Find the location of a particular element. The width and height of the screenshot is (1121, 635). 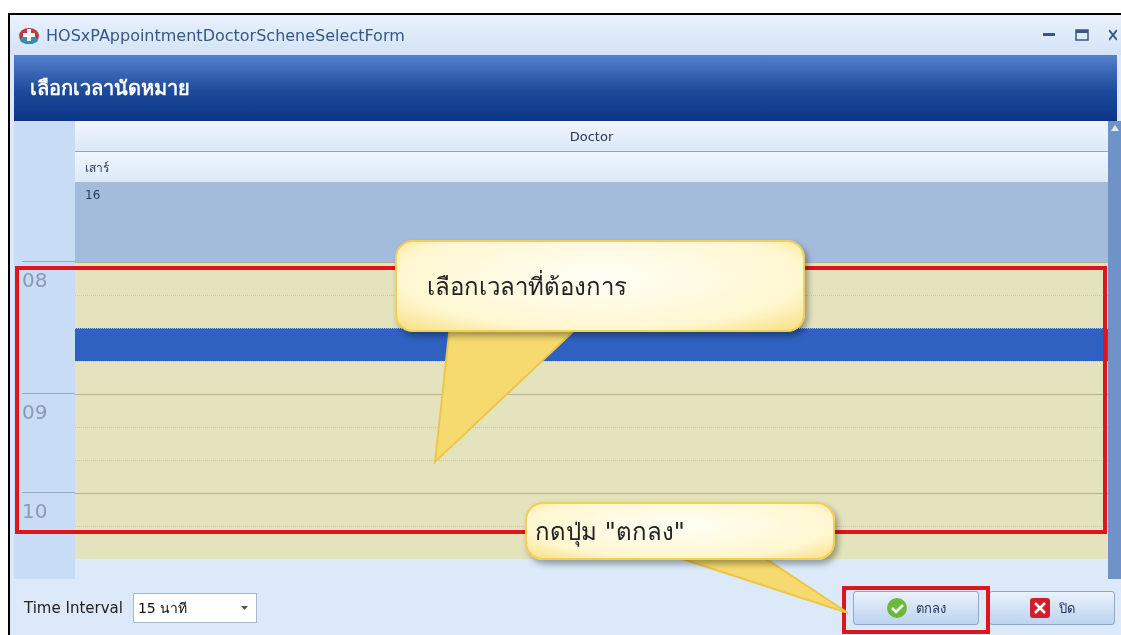

interval-label: Time Interval is located at coordinates (73, 608).